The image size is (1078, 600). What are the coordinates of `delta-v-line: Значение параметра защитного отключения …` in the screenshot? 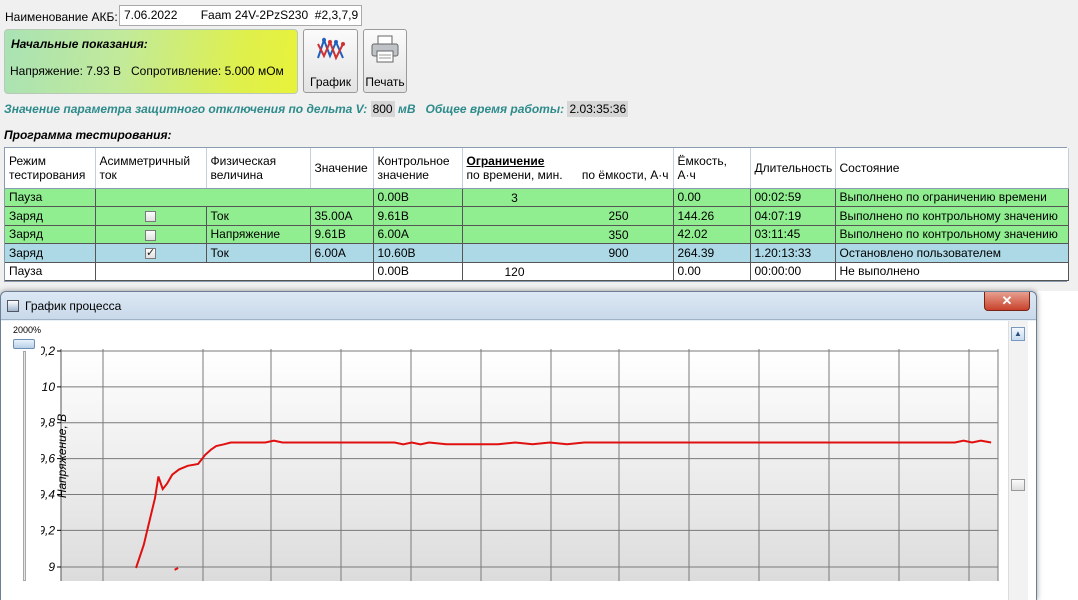 It's located at (316, 109).